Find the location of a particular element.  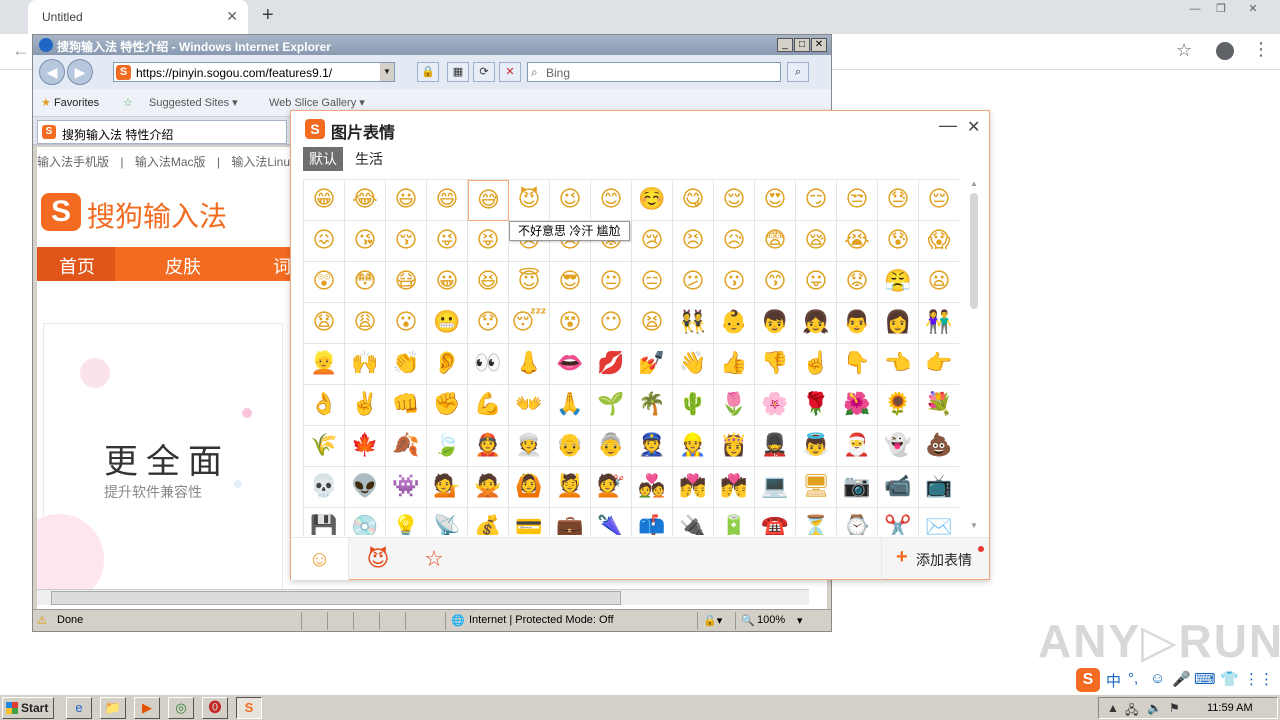

emoji-cell: 🌷 is located at coordinates (734, 405).